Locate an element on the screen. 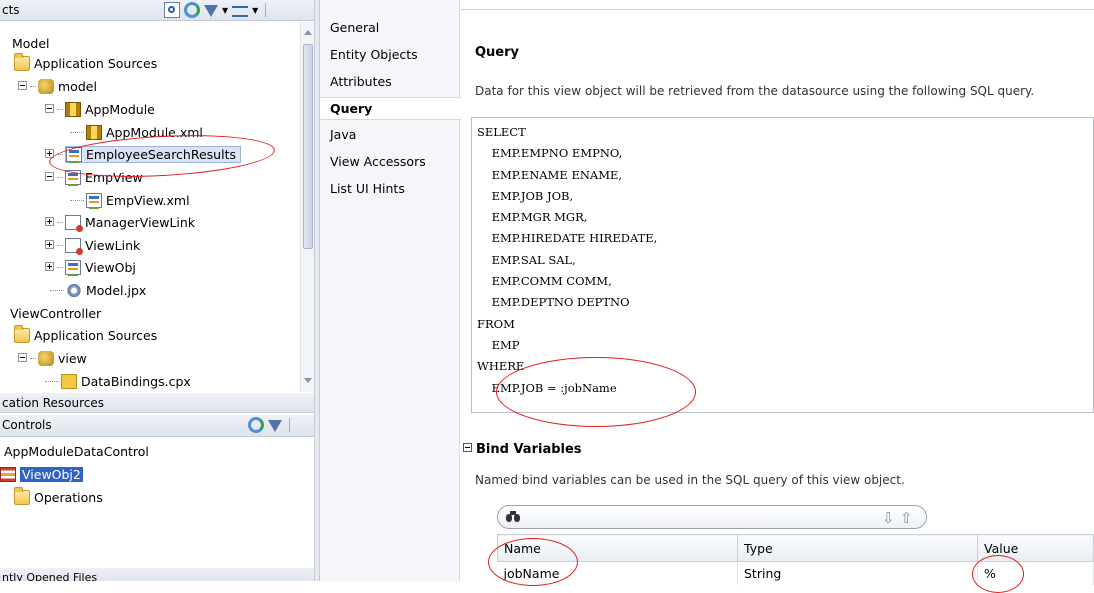  tree-node-label: ViewController is located at coordinates (56, 313).